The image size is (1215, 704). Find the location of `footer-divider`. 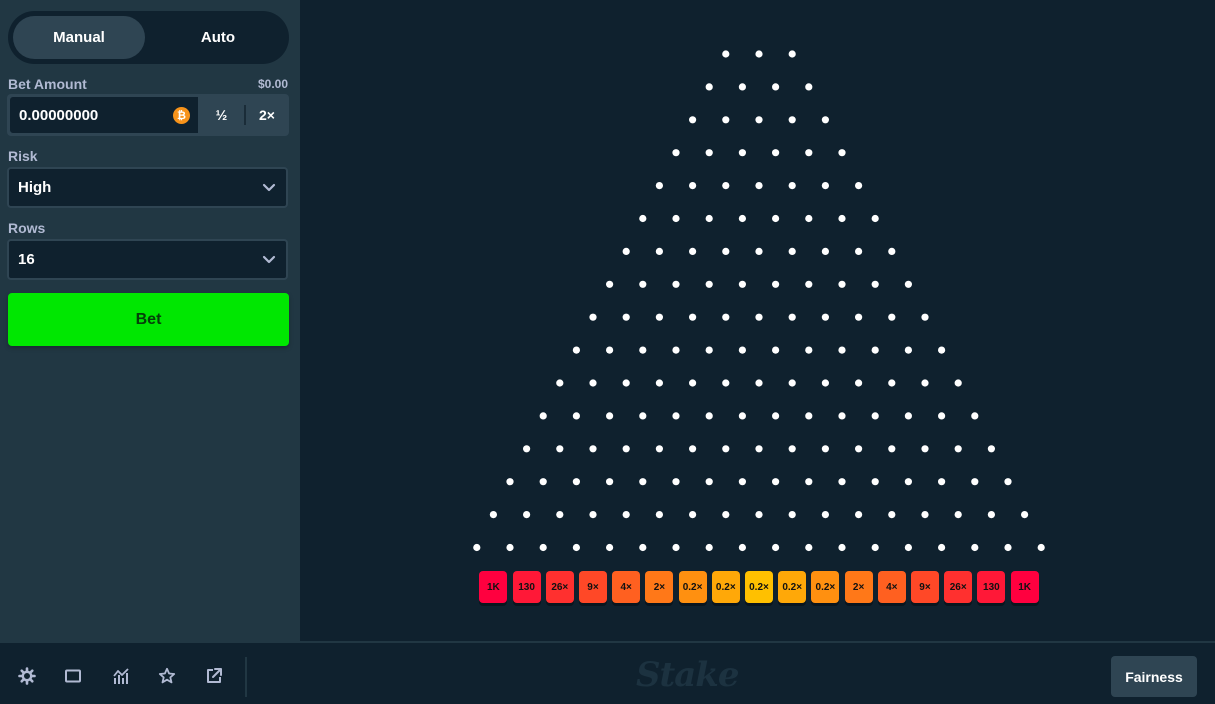

footer-divider is located at coordinates (246, 677).